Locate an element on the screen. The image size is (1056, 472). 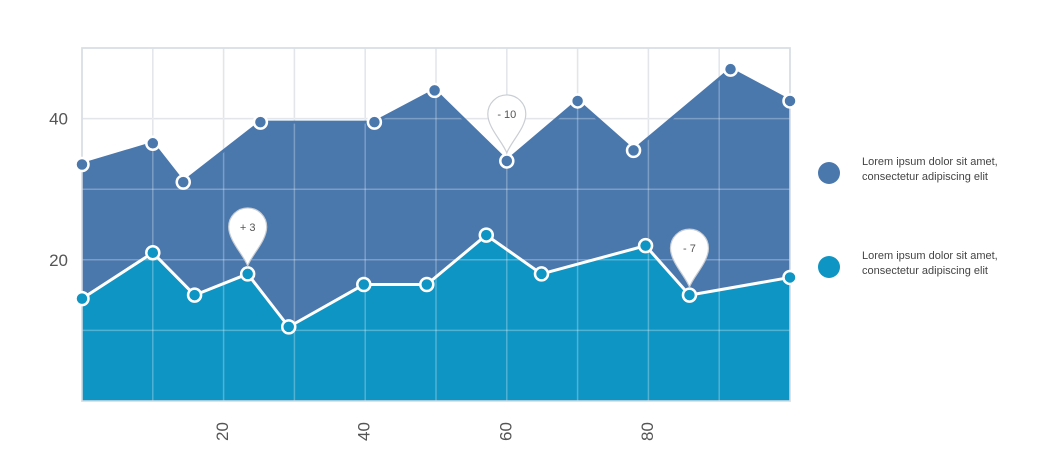
x-tick-label: 60 is located at coordinates (505, 431).